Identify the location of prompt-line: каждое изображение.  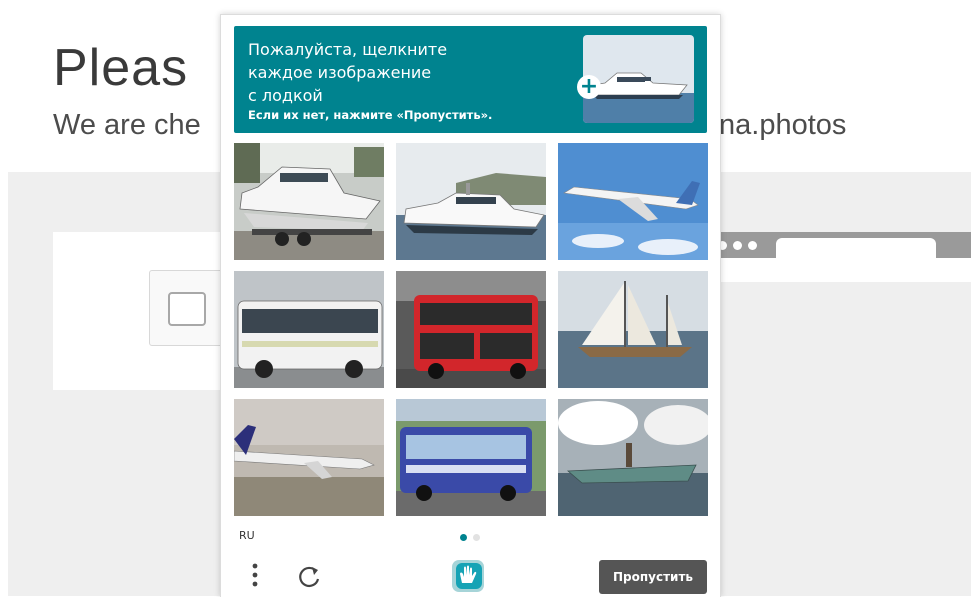
(340, 72).